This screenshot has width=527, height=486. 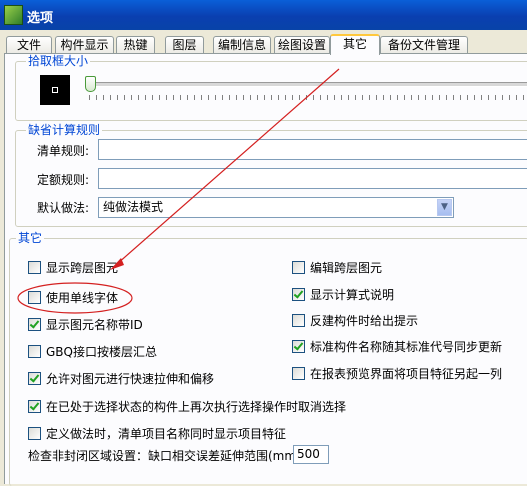 What do you see at coordinates (424, 44) in the screenshot?
I see `tab-backup-management: 备份文件管理` at bounding box center [424, 44].